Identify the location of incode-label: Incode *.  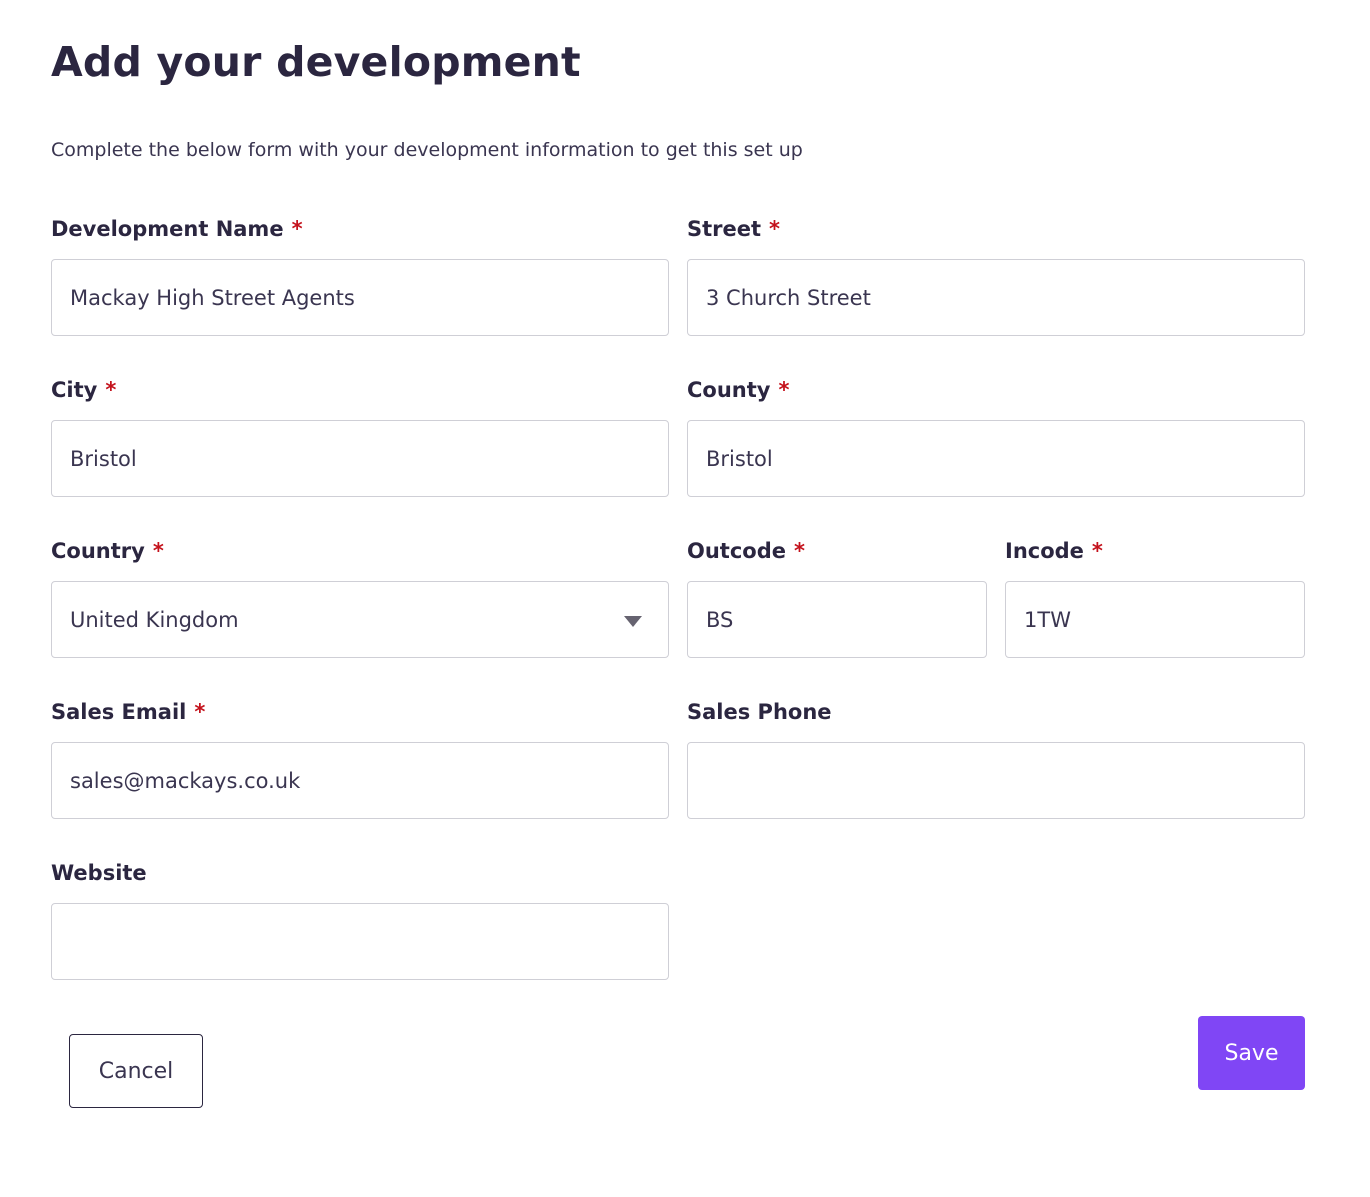
(1054, 551).